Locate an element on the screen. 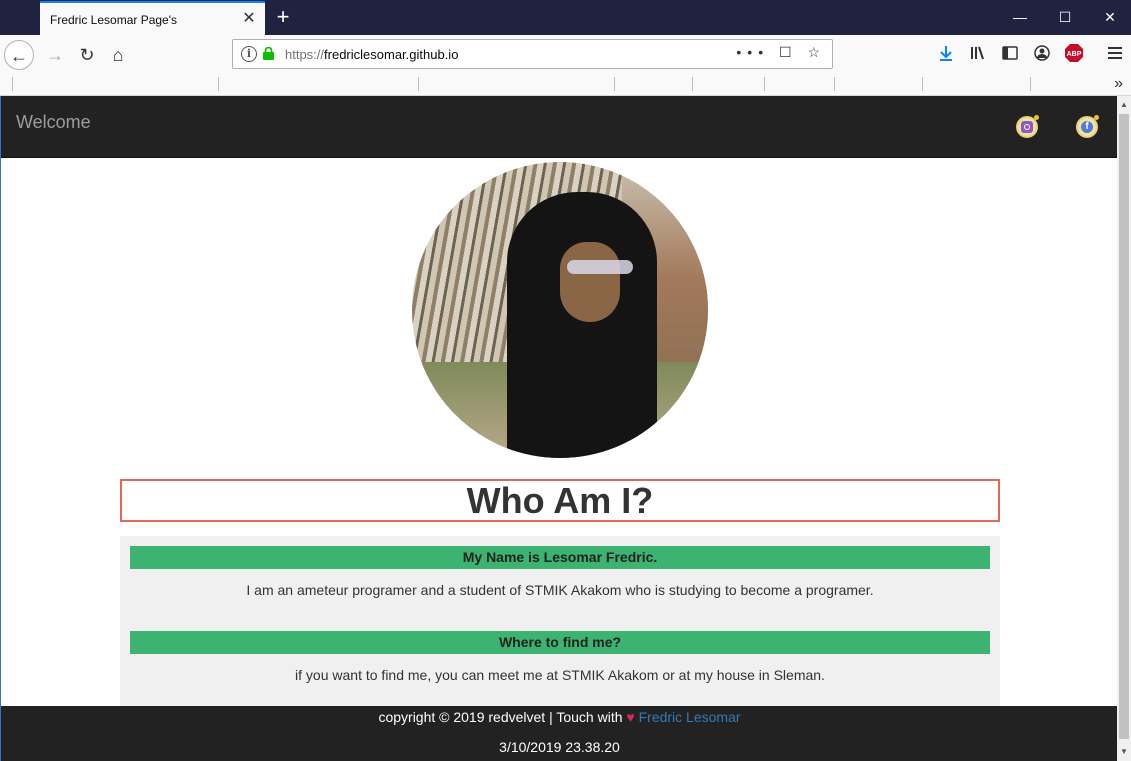  author-link: Fredric Lesomar is located at coordinates (690, 717).